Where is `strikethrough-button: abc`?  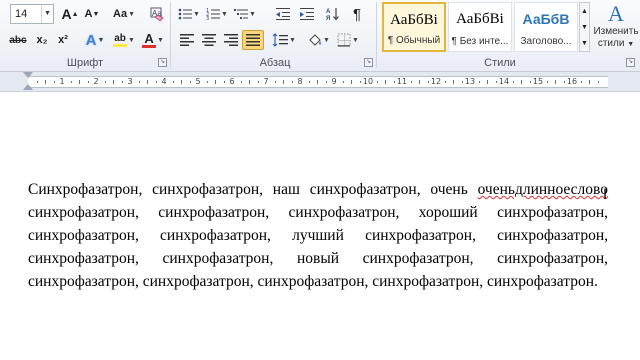
strikethrough-button: abc is located at coordinates (18, 40).